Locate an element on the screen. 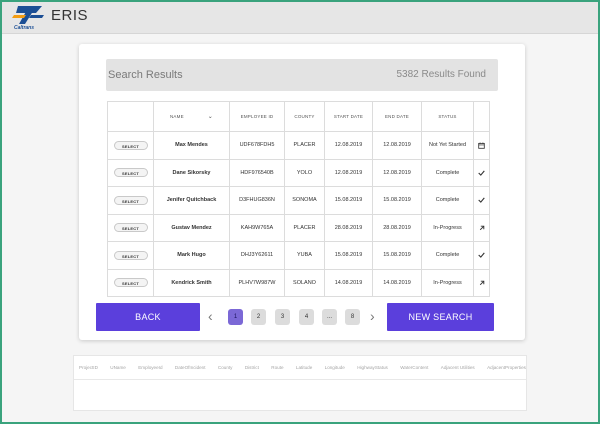 This screenshot has height=424, width=600. cell-name: Dane Sikorsky is located at coordinates (191, 172).